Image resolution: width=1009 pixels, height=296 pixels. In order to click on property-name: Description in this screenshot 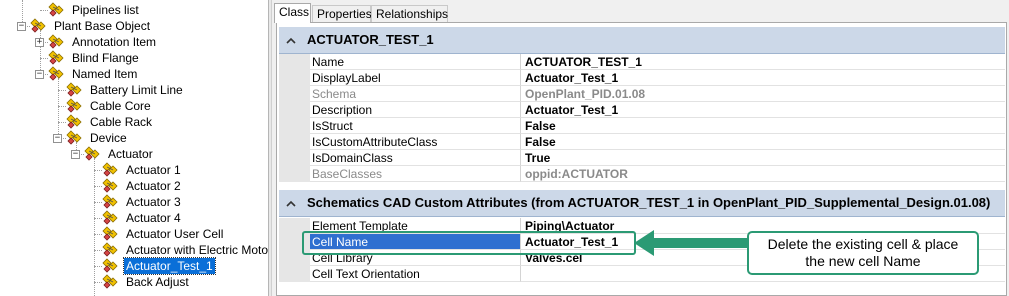, I will do `click(415, 110)`.